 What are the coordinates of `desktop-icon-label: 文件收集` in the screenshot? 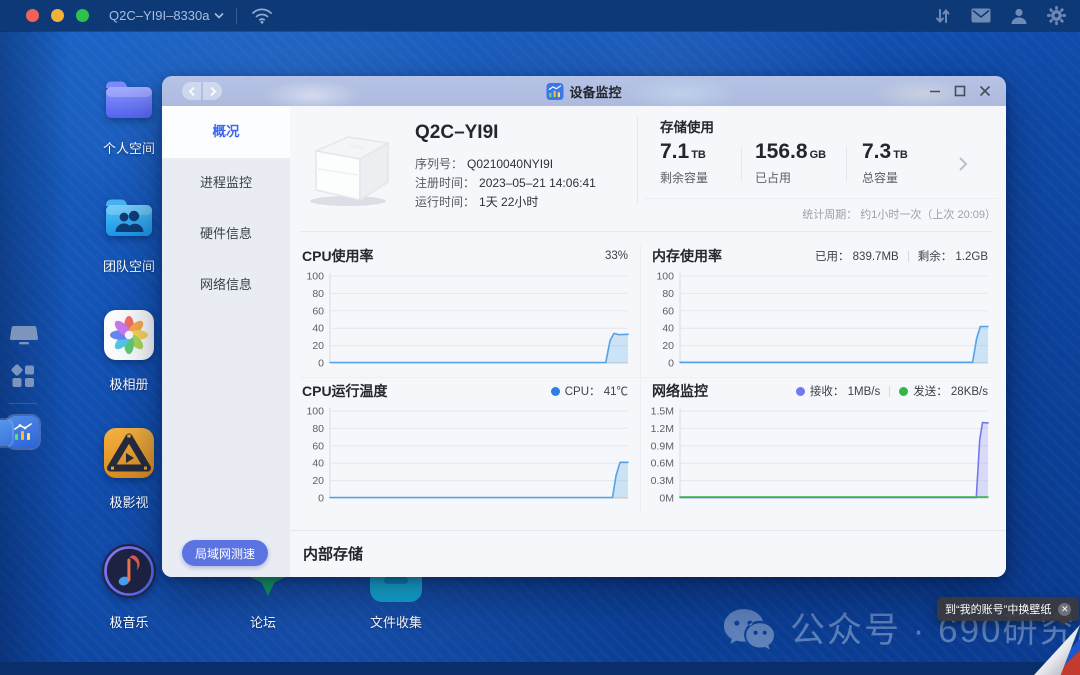 It's located at (395, 622).